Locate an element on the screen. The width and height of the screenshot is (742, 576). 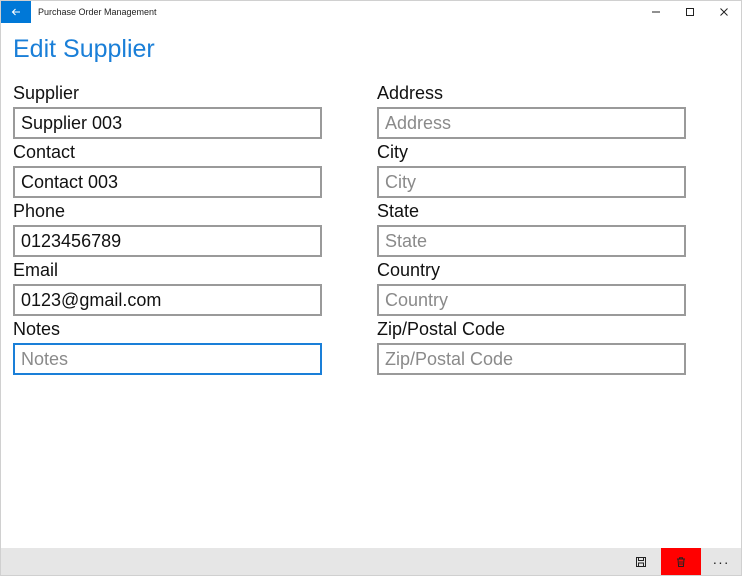
maximize-icon is located at coordinates (690, 12).